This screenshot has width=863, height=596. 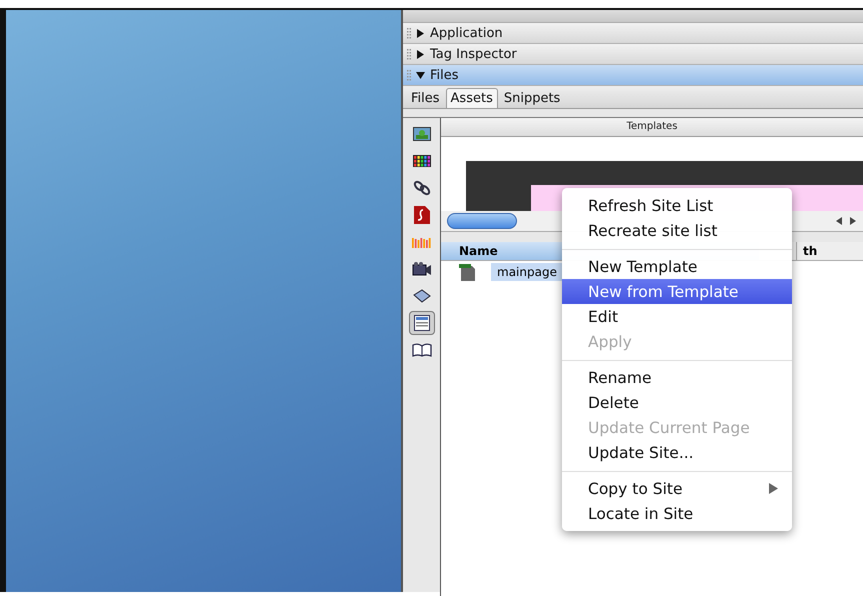 I want to click on panel-header: Tag Inspector, so click(x=633, y=54).